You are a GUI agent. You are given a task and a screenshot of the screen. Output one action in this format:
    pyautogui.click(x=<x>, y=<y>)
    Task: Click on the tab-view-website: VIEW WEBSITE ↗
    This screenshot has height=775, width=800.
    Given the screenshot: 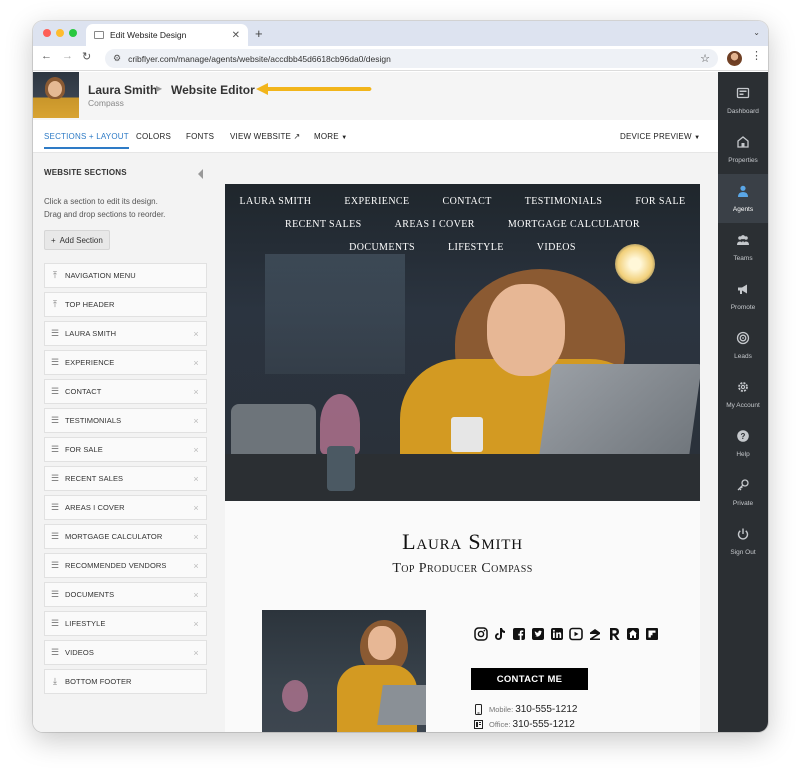 What is the action you would take?
    pyautogui.click(x=265, y=136)
    